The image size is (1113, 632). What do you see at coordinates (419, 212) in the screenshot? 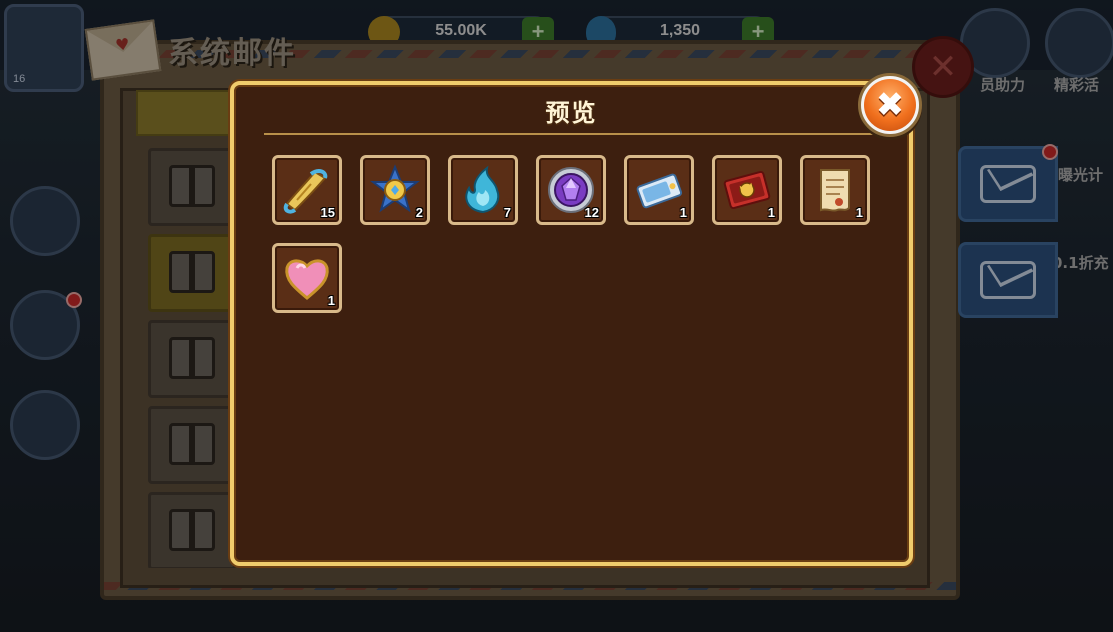
I see `item-count: 2` at bounding box center [419, 212].